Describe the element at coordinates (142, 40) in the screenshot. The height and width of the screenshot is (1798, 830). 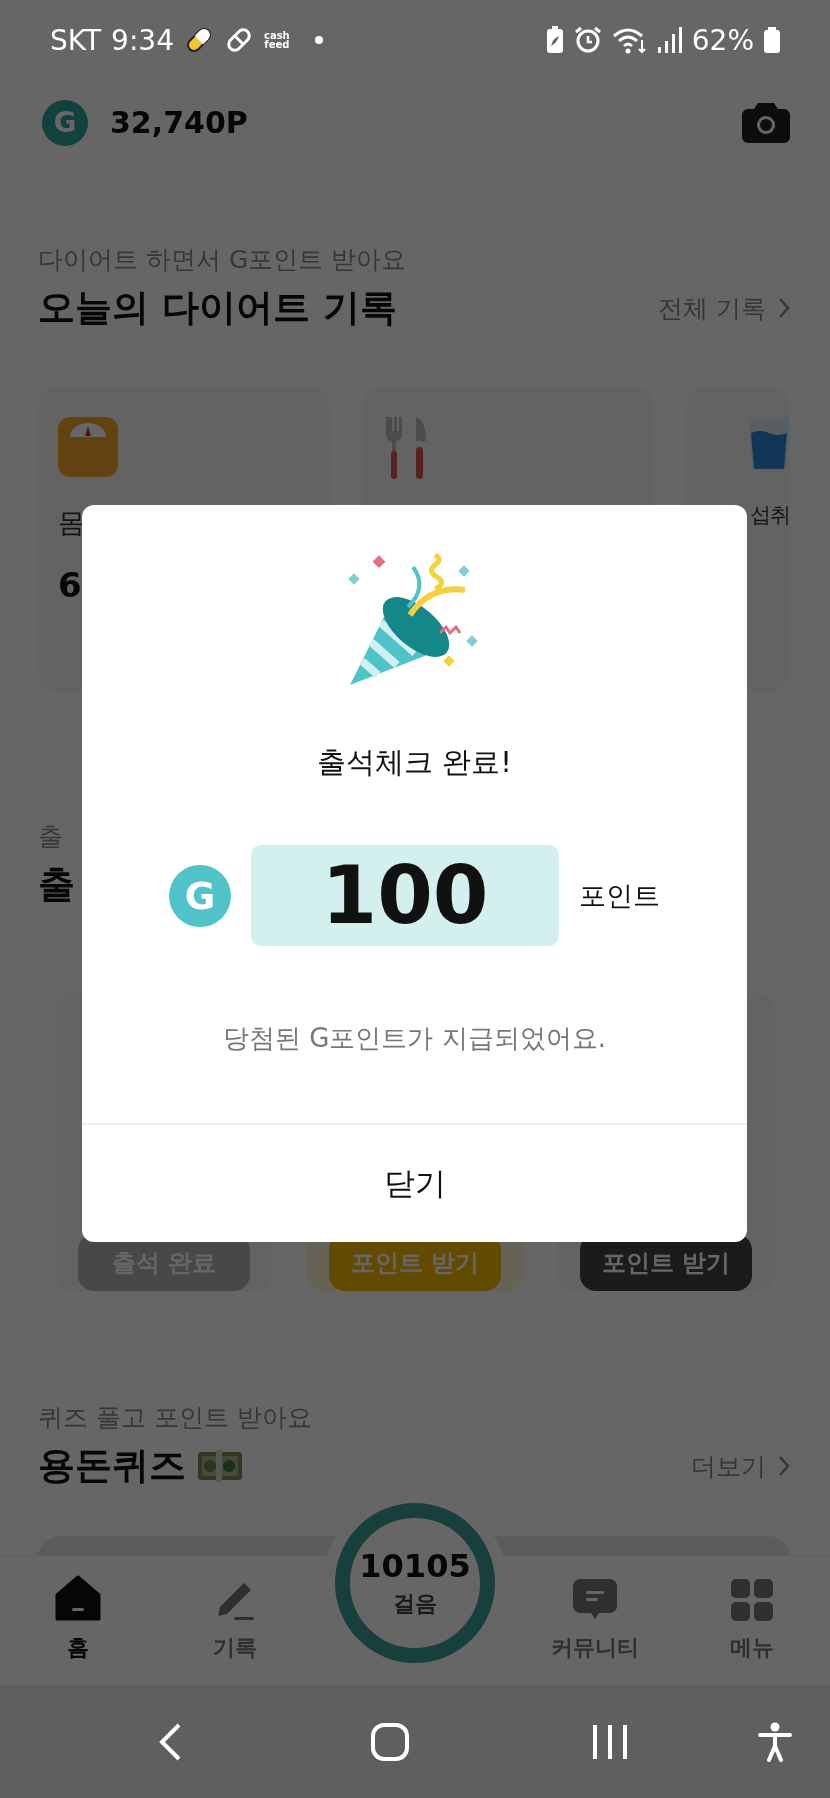
I see `clock-time: 9:34` at that location.